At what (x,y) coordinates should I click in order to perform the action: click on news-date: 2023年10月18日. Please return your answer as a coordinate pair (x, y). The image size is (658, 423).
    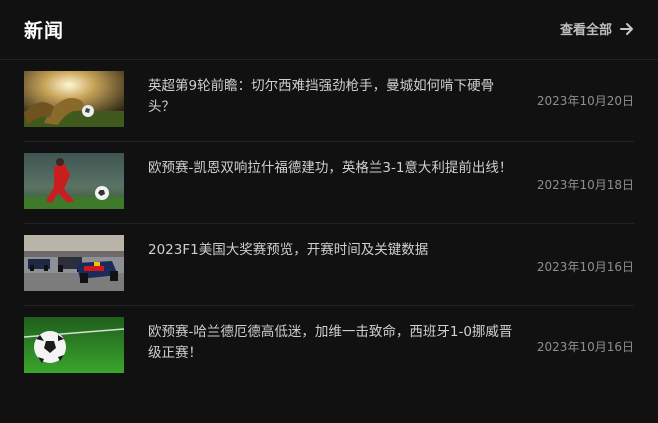
    Looking at the image, I should click on (585, 185).